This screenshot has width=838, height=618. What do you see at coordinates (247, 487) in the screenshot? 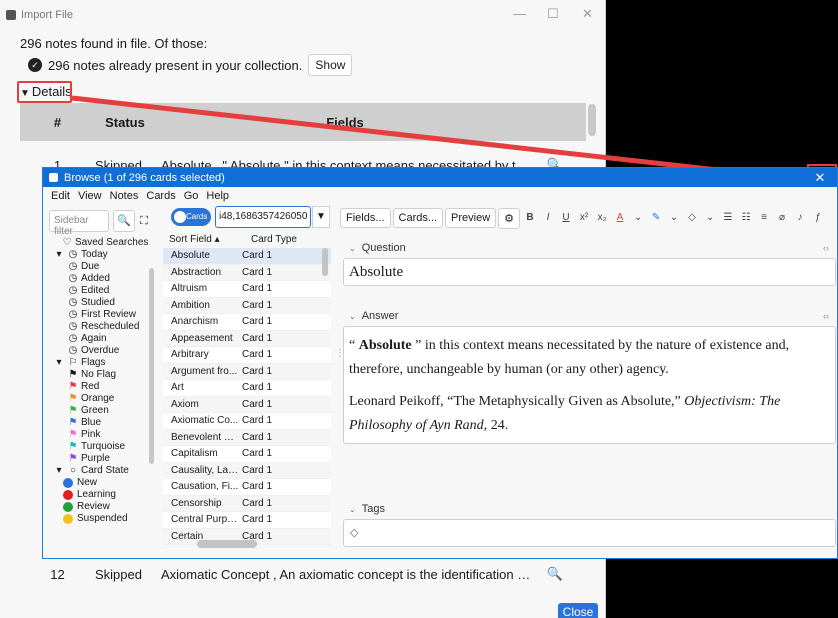
I see `card-row: Causation, Fi... Card 1` at bounding box center [247, 487].